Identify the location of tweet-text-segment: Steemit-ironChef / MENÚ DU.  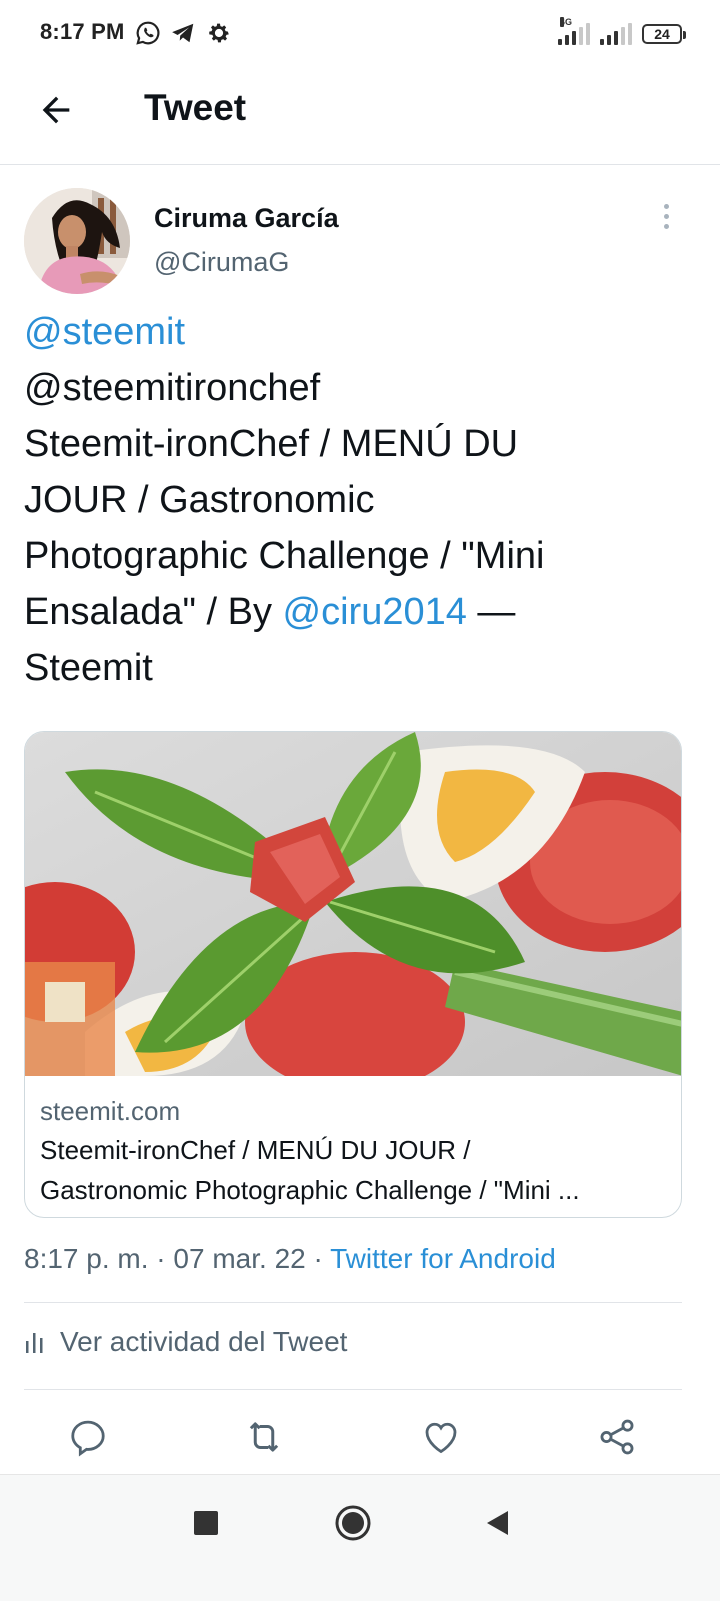
(271, 444).